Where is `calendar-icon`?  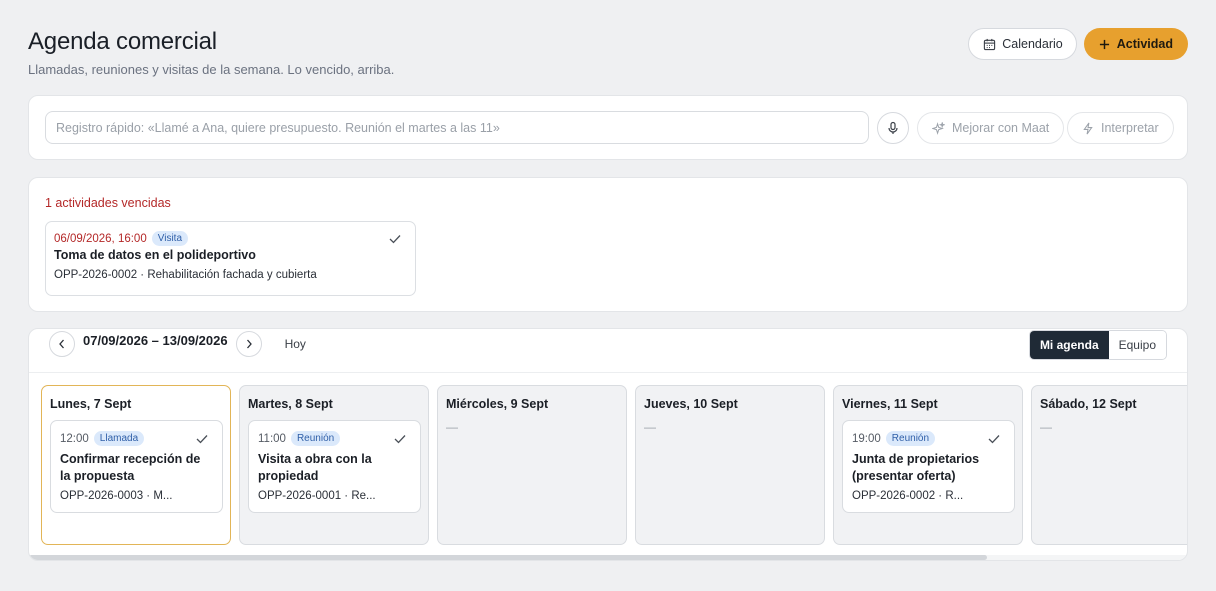
calendar-icon is located at coordinates (990, 44).